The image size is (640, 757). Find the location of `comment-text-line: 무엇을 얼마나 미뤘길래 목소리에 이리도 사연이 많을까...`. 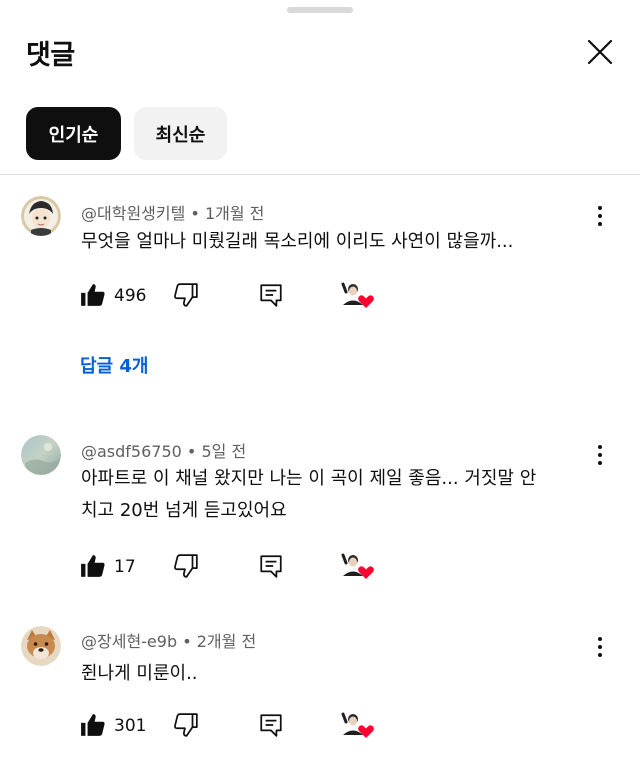

comment-text-line: 무엇을 얼마나 미뤘길래 목소리에 이리도 사연이 많을까... is located at coordinates (297, 241).